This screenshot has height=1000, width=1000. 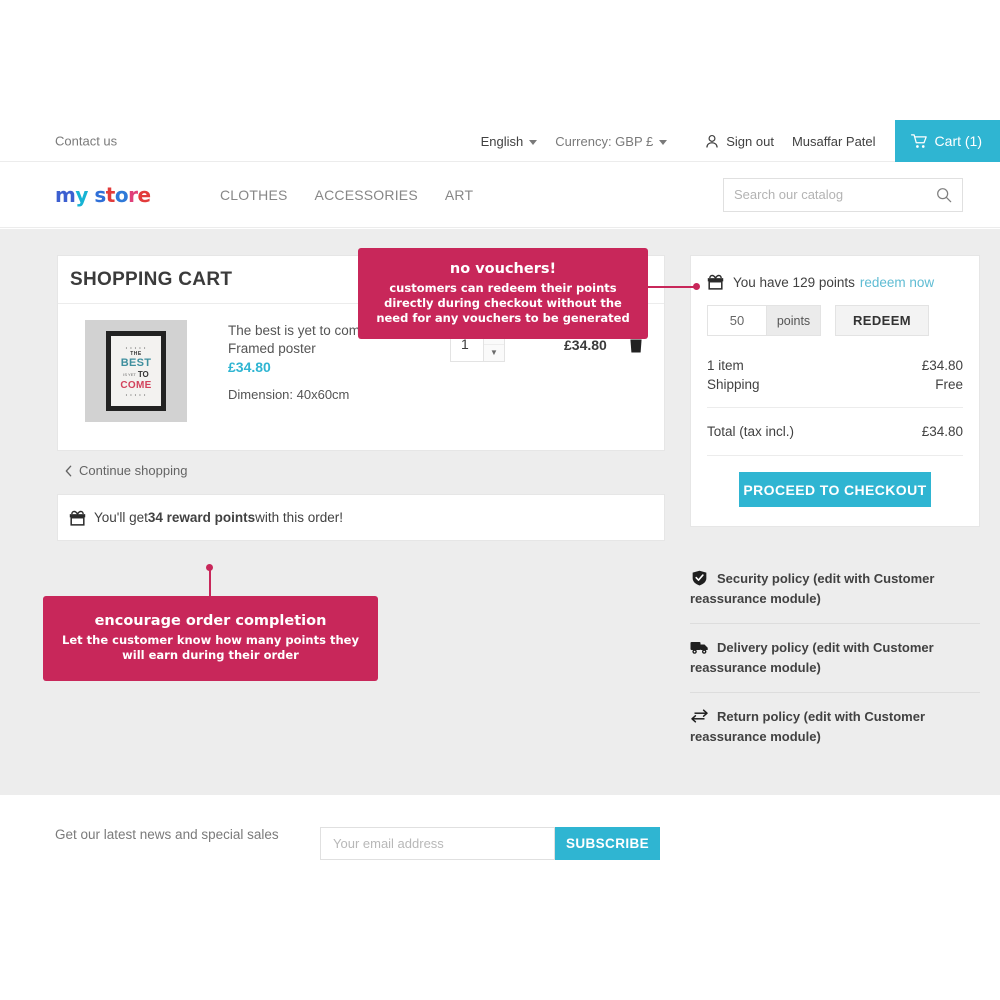 I want to click on menu-item-clothes: CLOTHES, so click(x=254, y=195).